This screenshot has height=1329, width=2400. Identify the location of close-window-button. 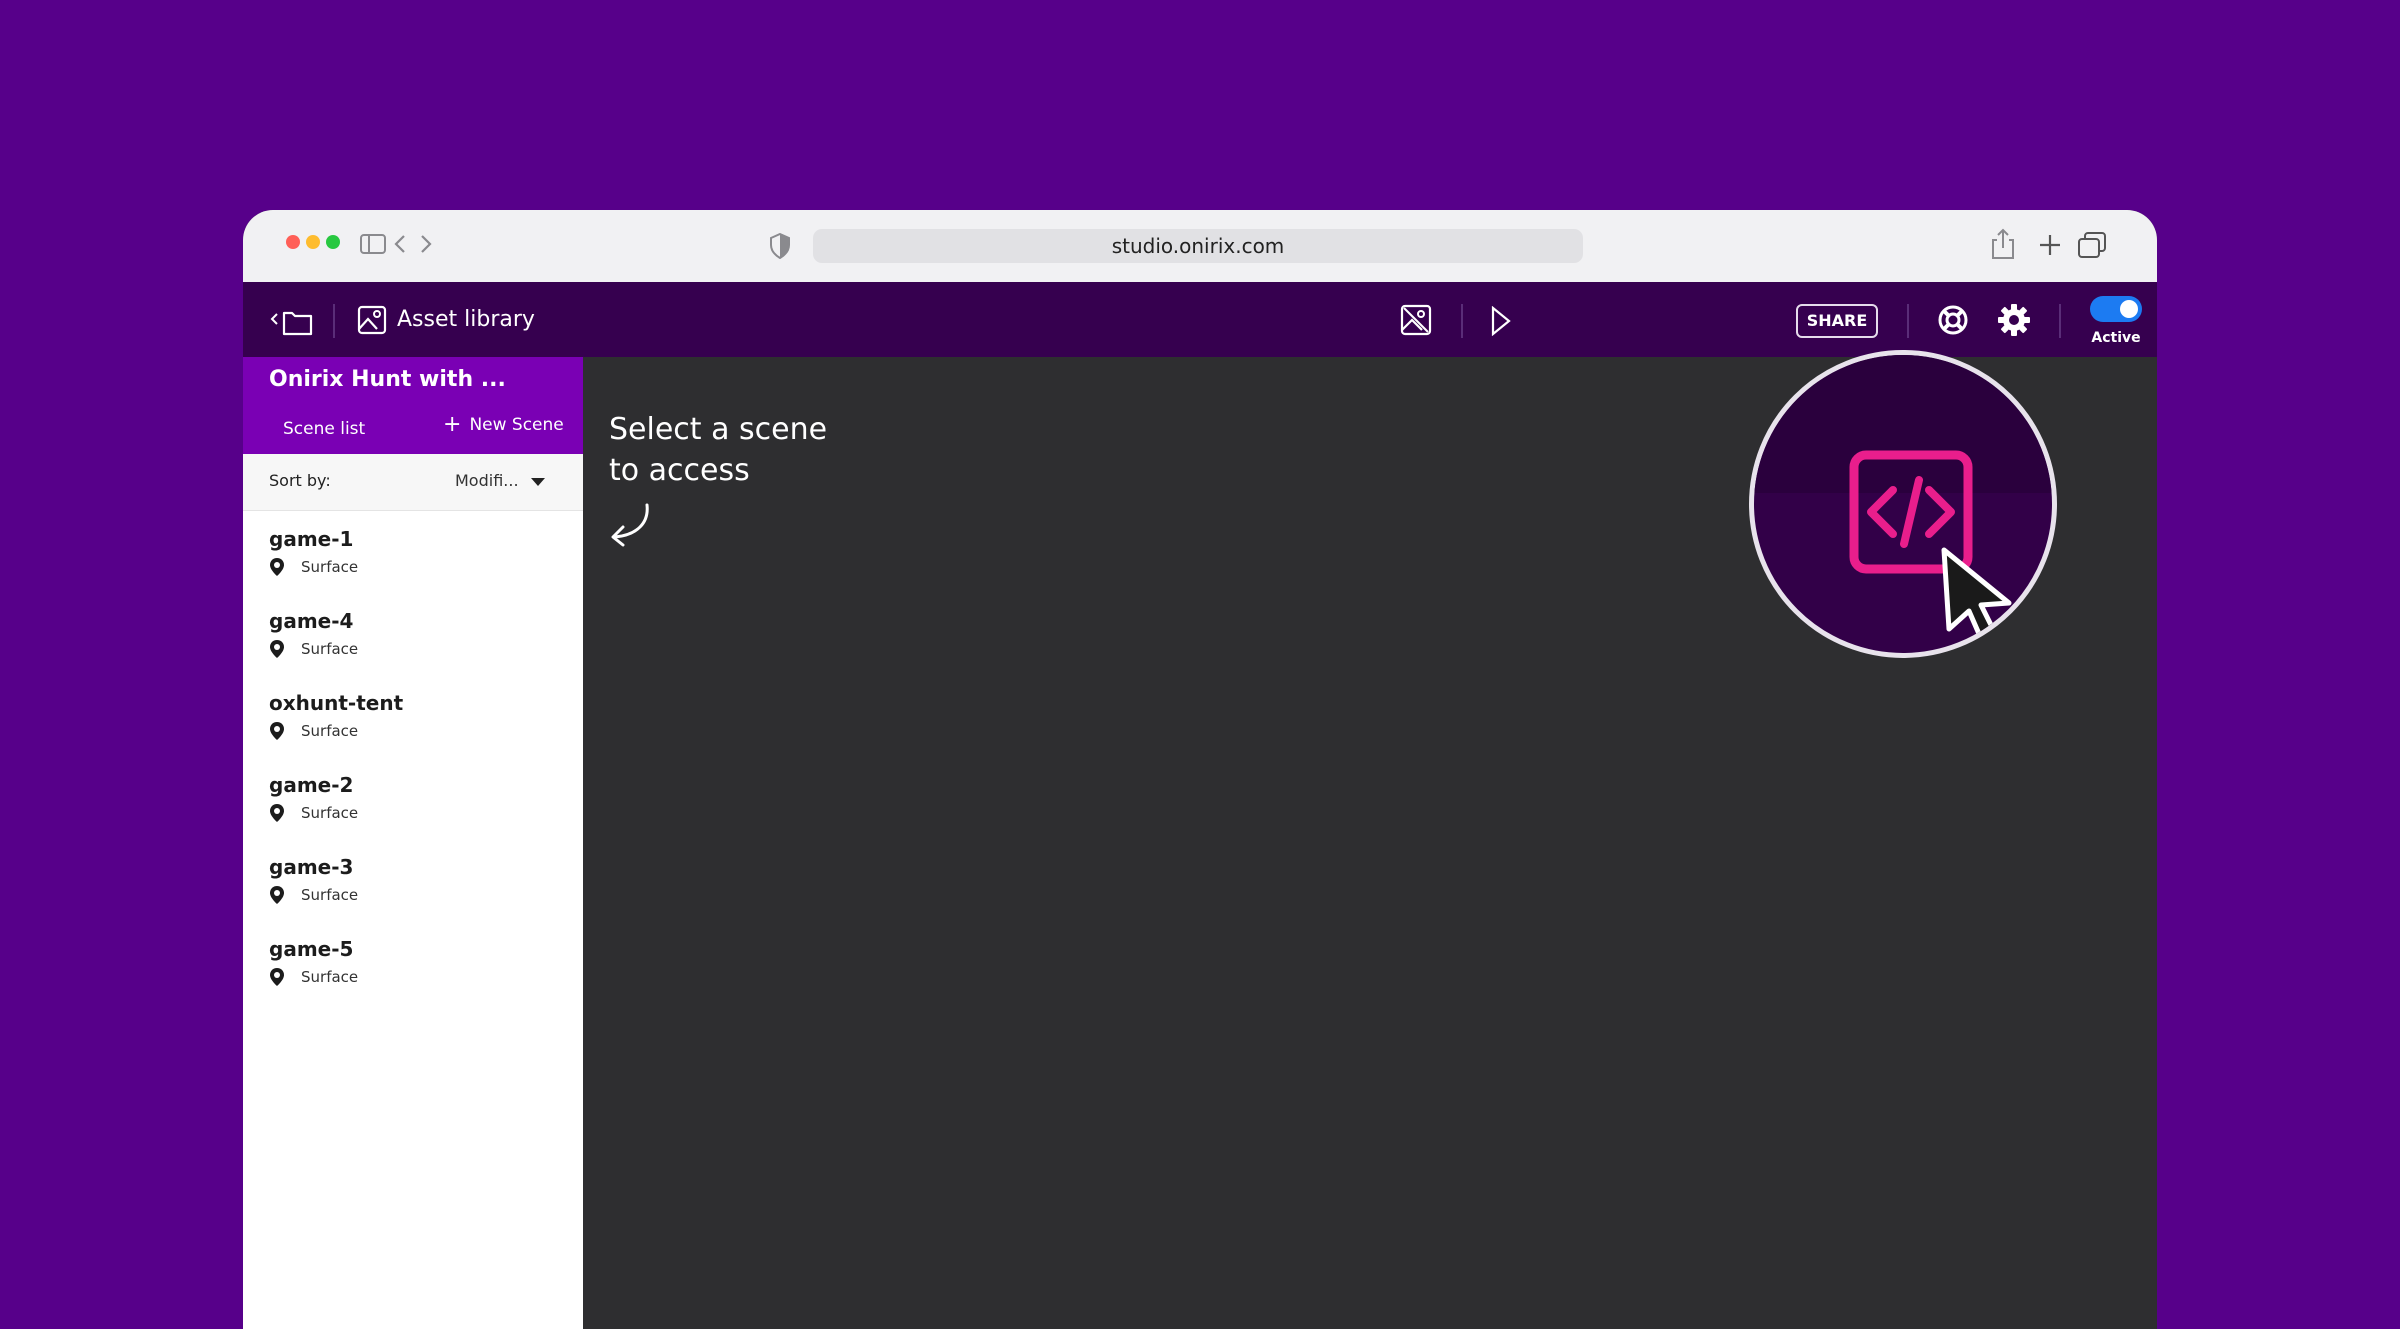
(293, 242).